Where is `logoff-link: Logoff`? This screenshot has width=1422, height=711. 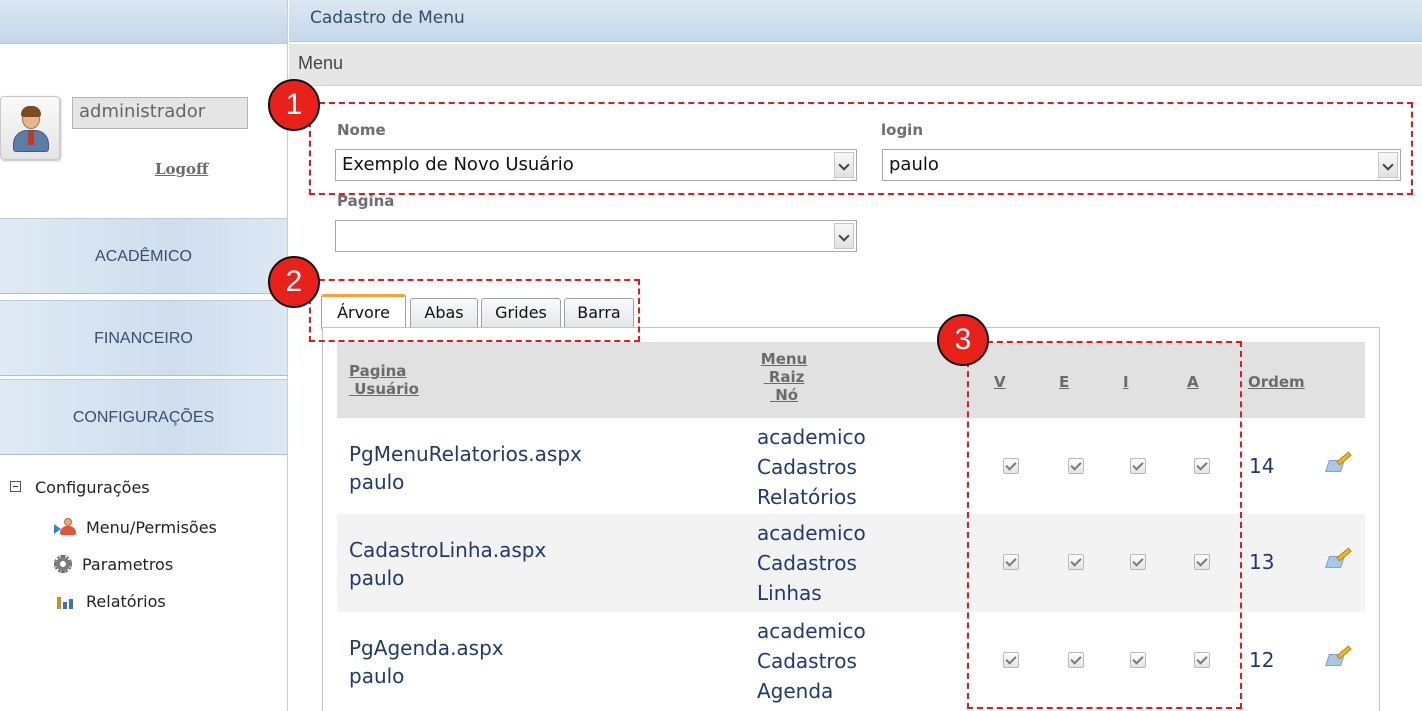
logoff-link: Logoff is located at coordinates (181, 169).